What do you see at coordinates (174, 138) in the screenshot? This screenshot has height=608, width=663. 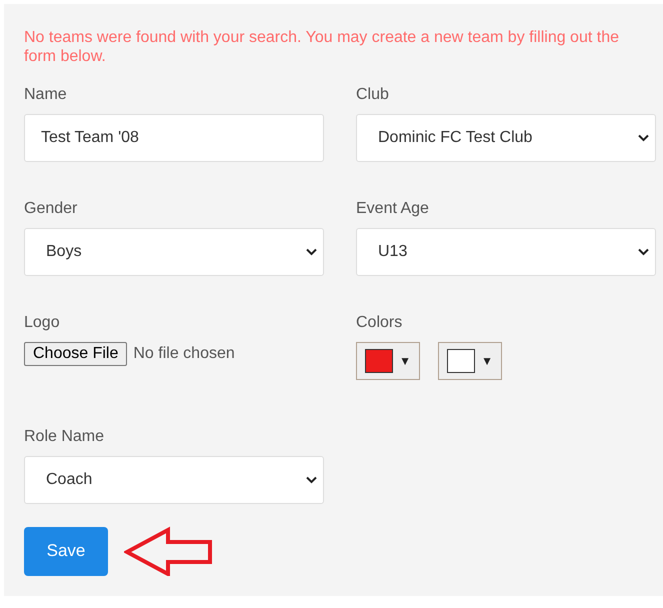 I see `name-input: Test Team '08` at bounding box center [174, 138].